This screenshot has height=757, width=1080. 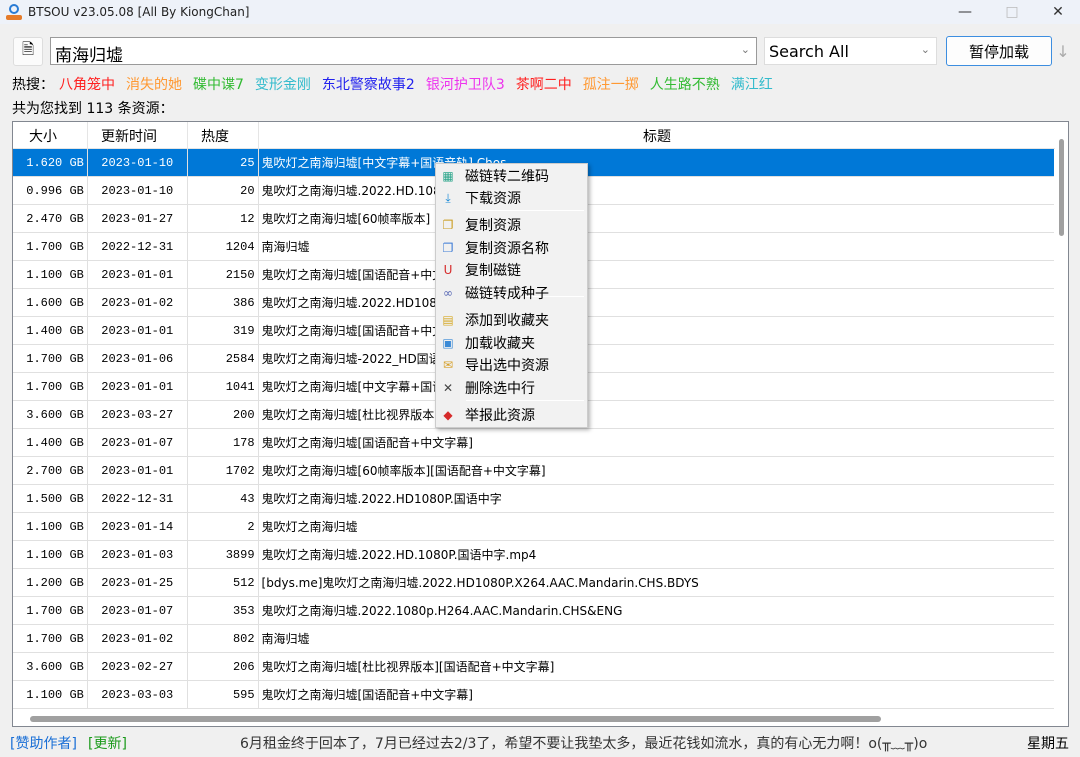 What do you see at coordinates (87, 84) in the screenshot?
I see `hot-search-item: 八角笼中` at bounding box center [87, 84].